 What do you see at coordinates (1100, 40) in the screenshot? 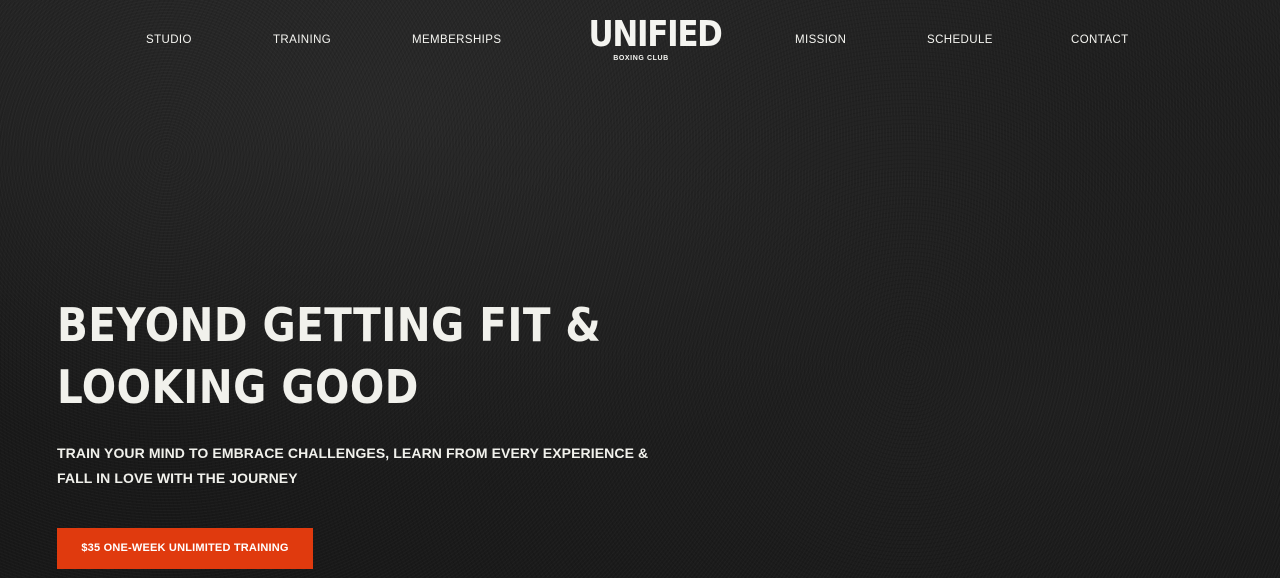
I see `nav-link-contact: CONTACT` at bounding box center [1100, 40].